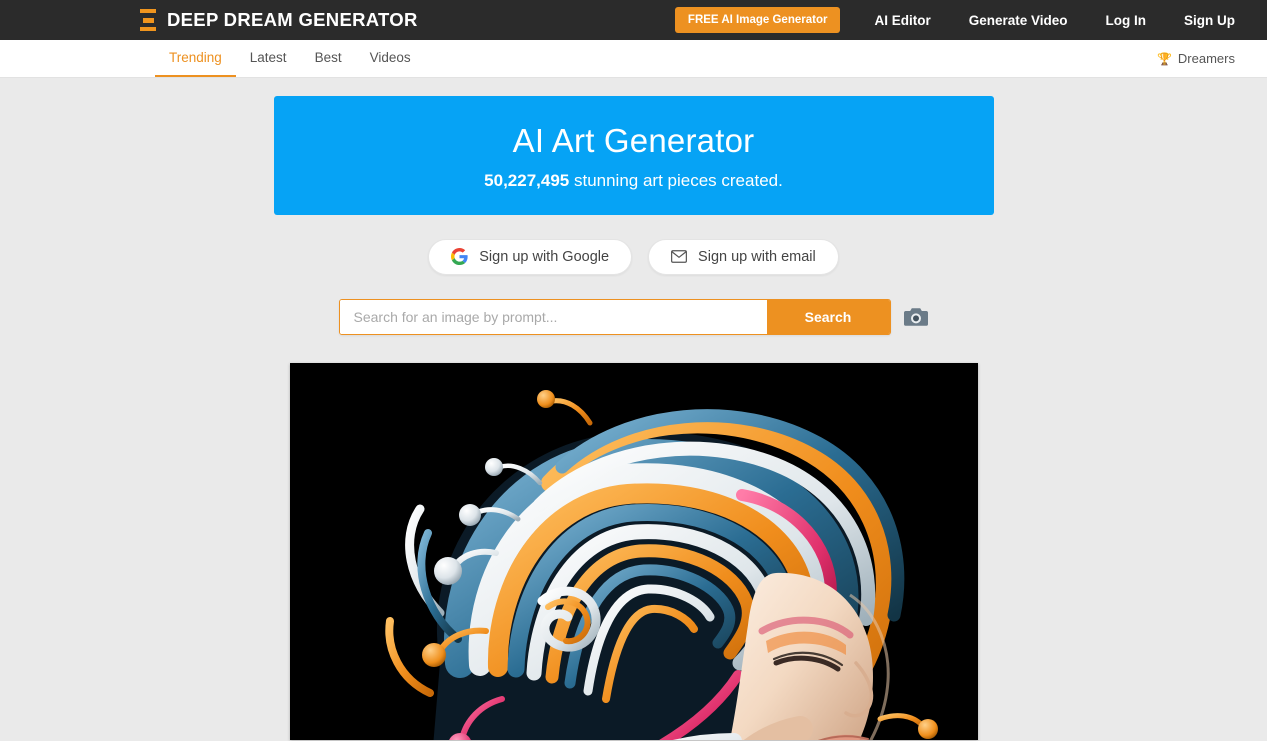 The image size is (1267, 741). I want to click on tab-videos: Videos, so click(390, 58).